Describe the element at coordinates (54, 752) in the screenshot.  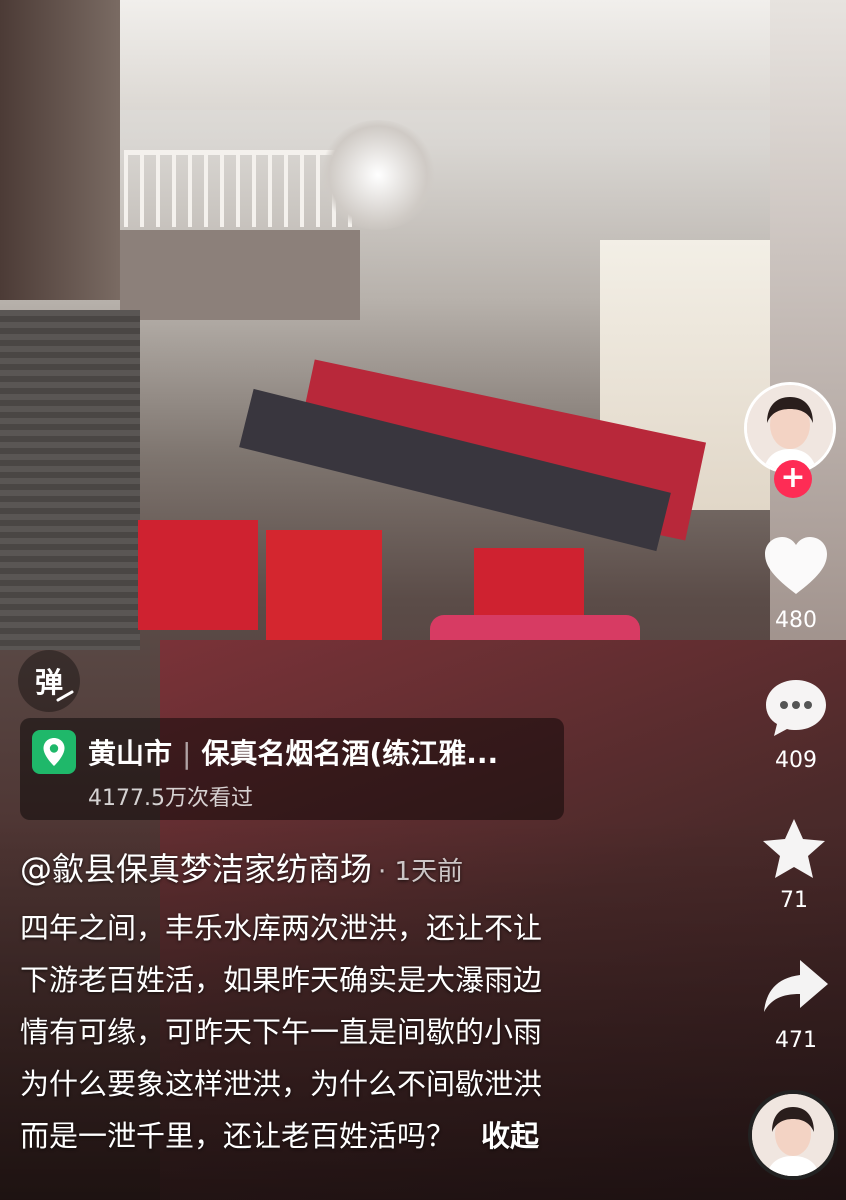
I see `location-pin-icon` at that location.